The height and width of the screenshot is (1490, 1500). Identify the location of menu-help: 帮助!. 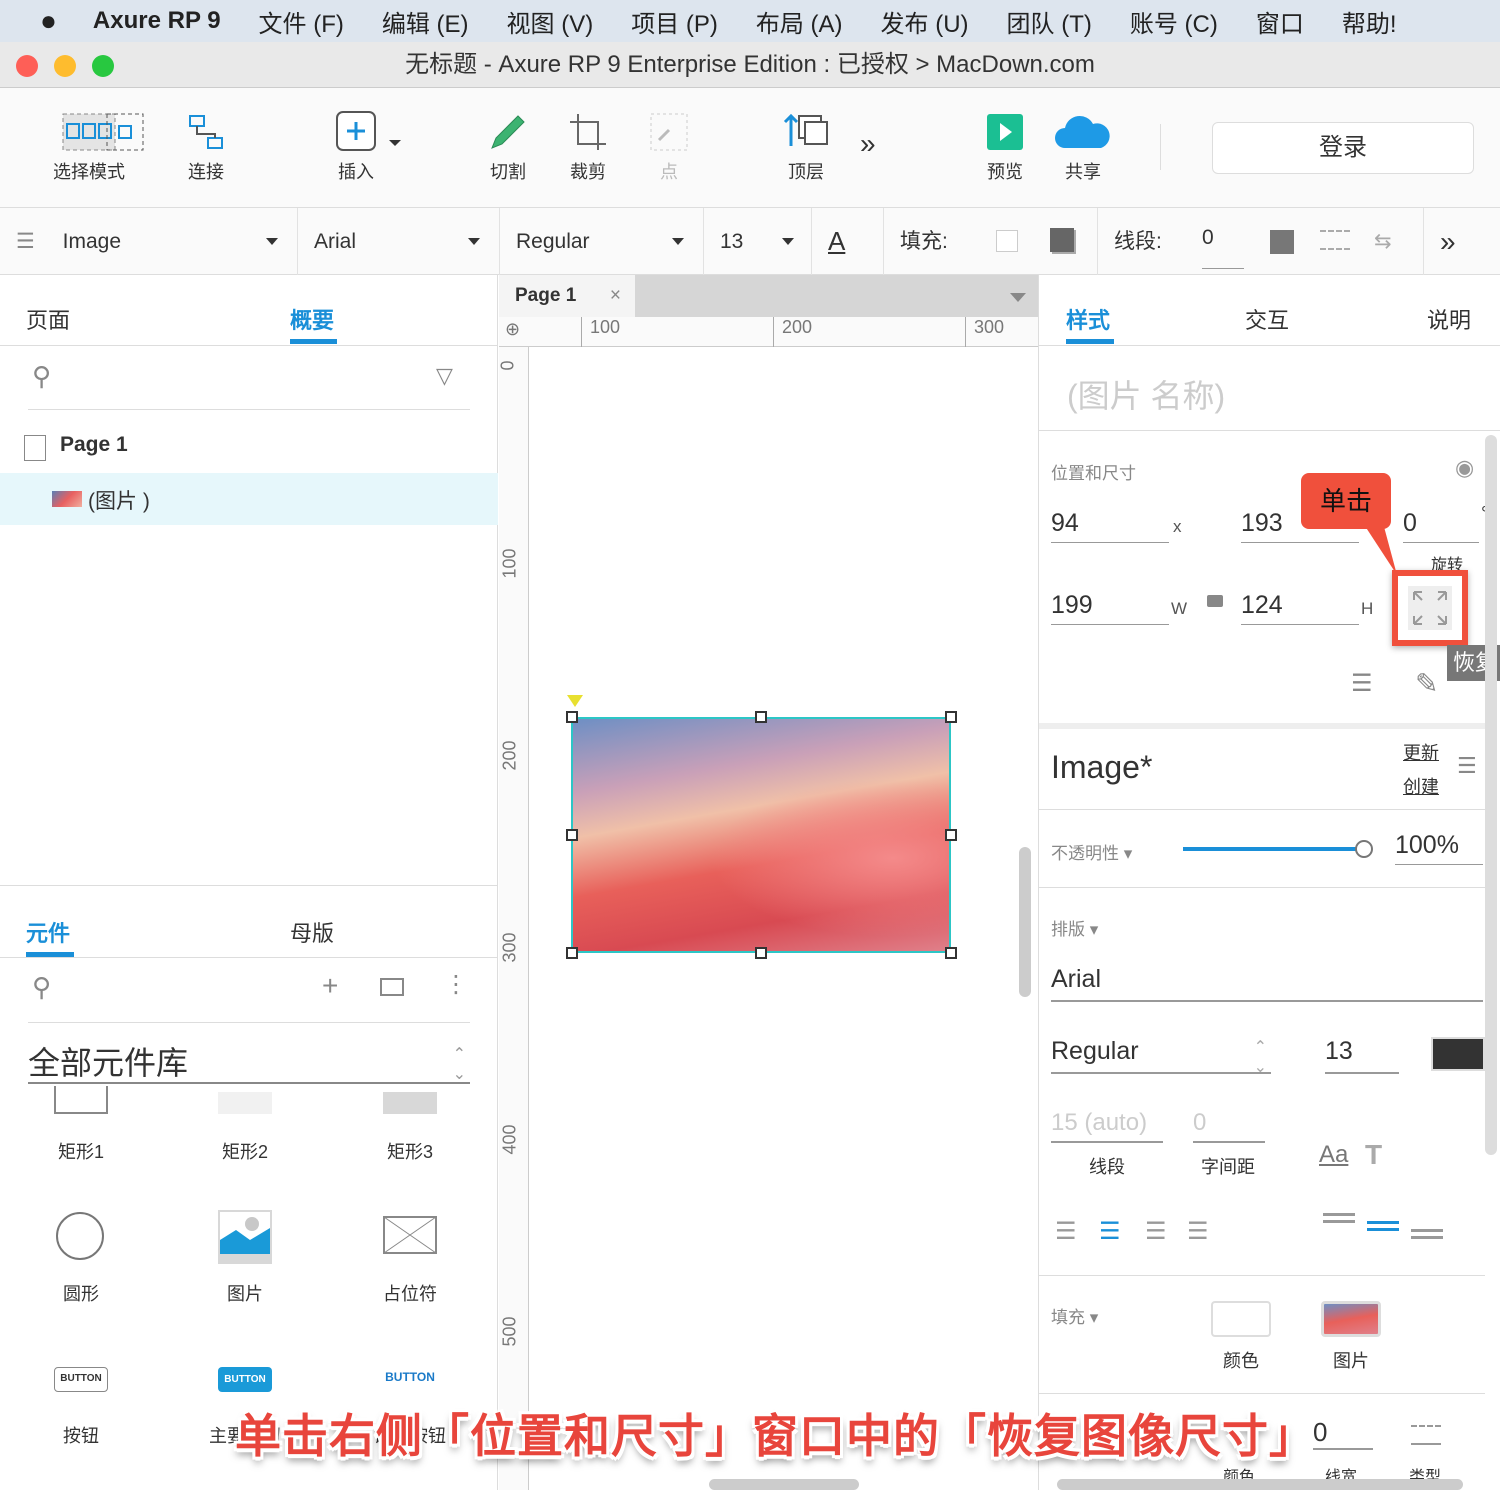
(1369, 21).